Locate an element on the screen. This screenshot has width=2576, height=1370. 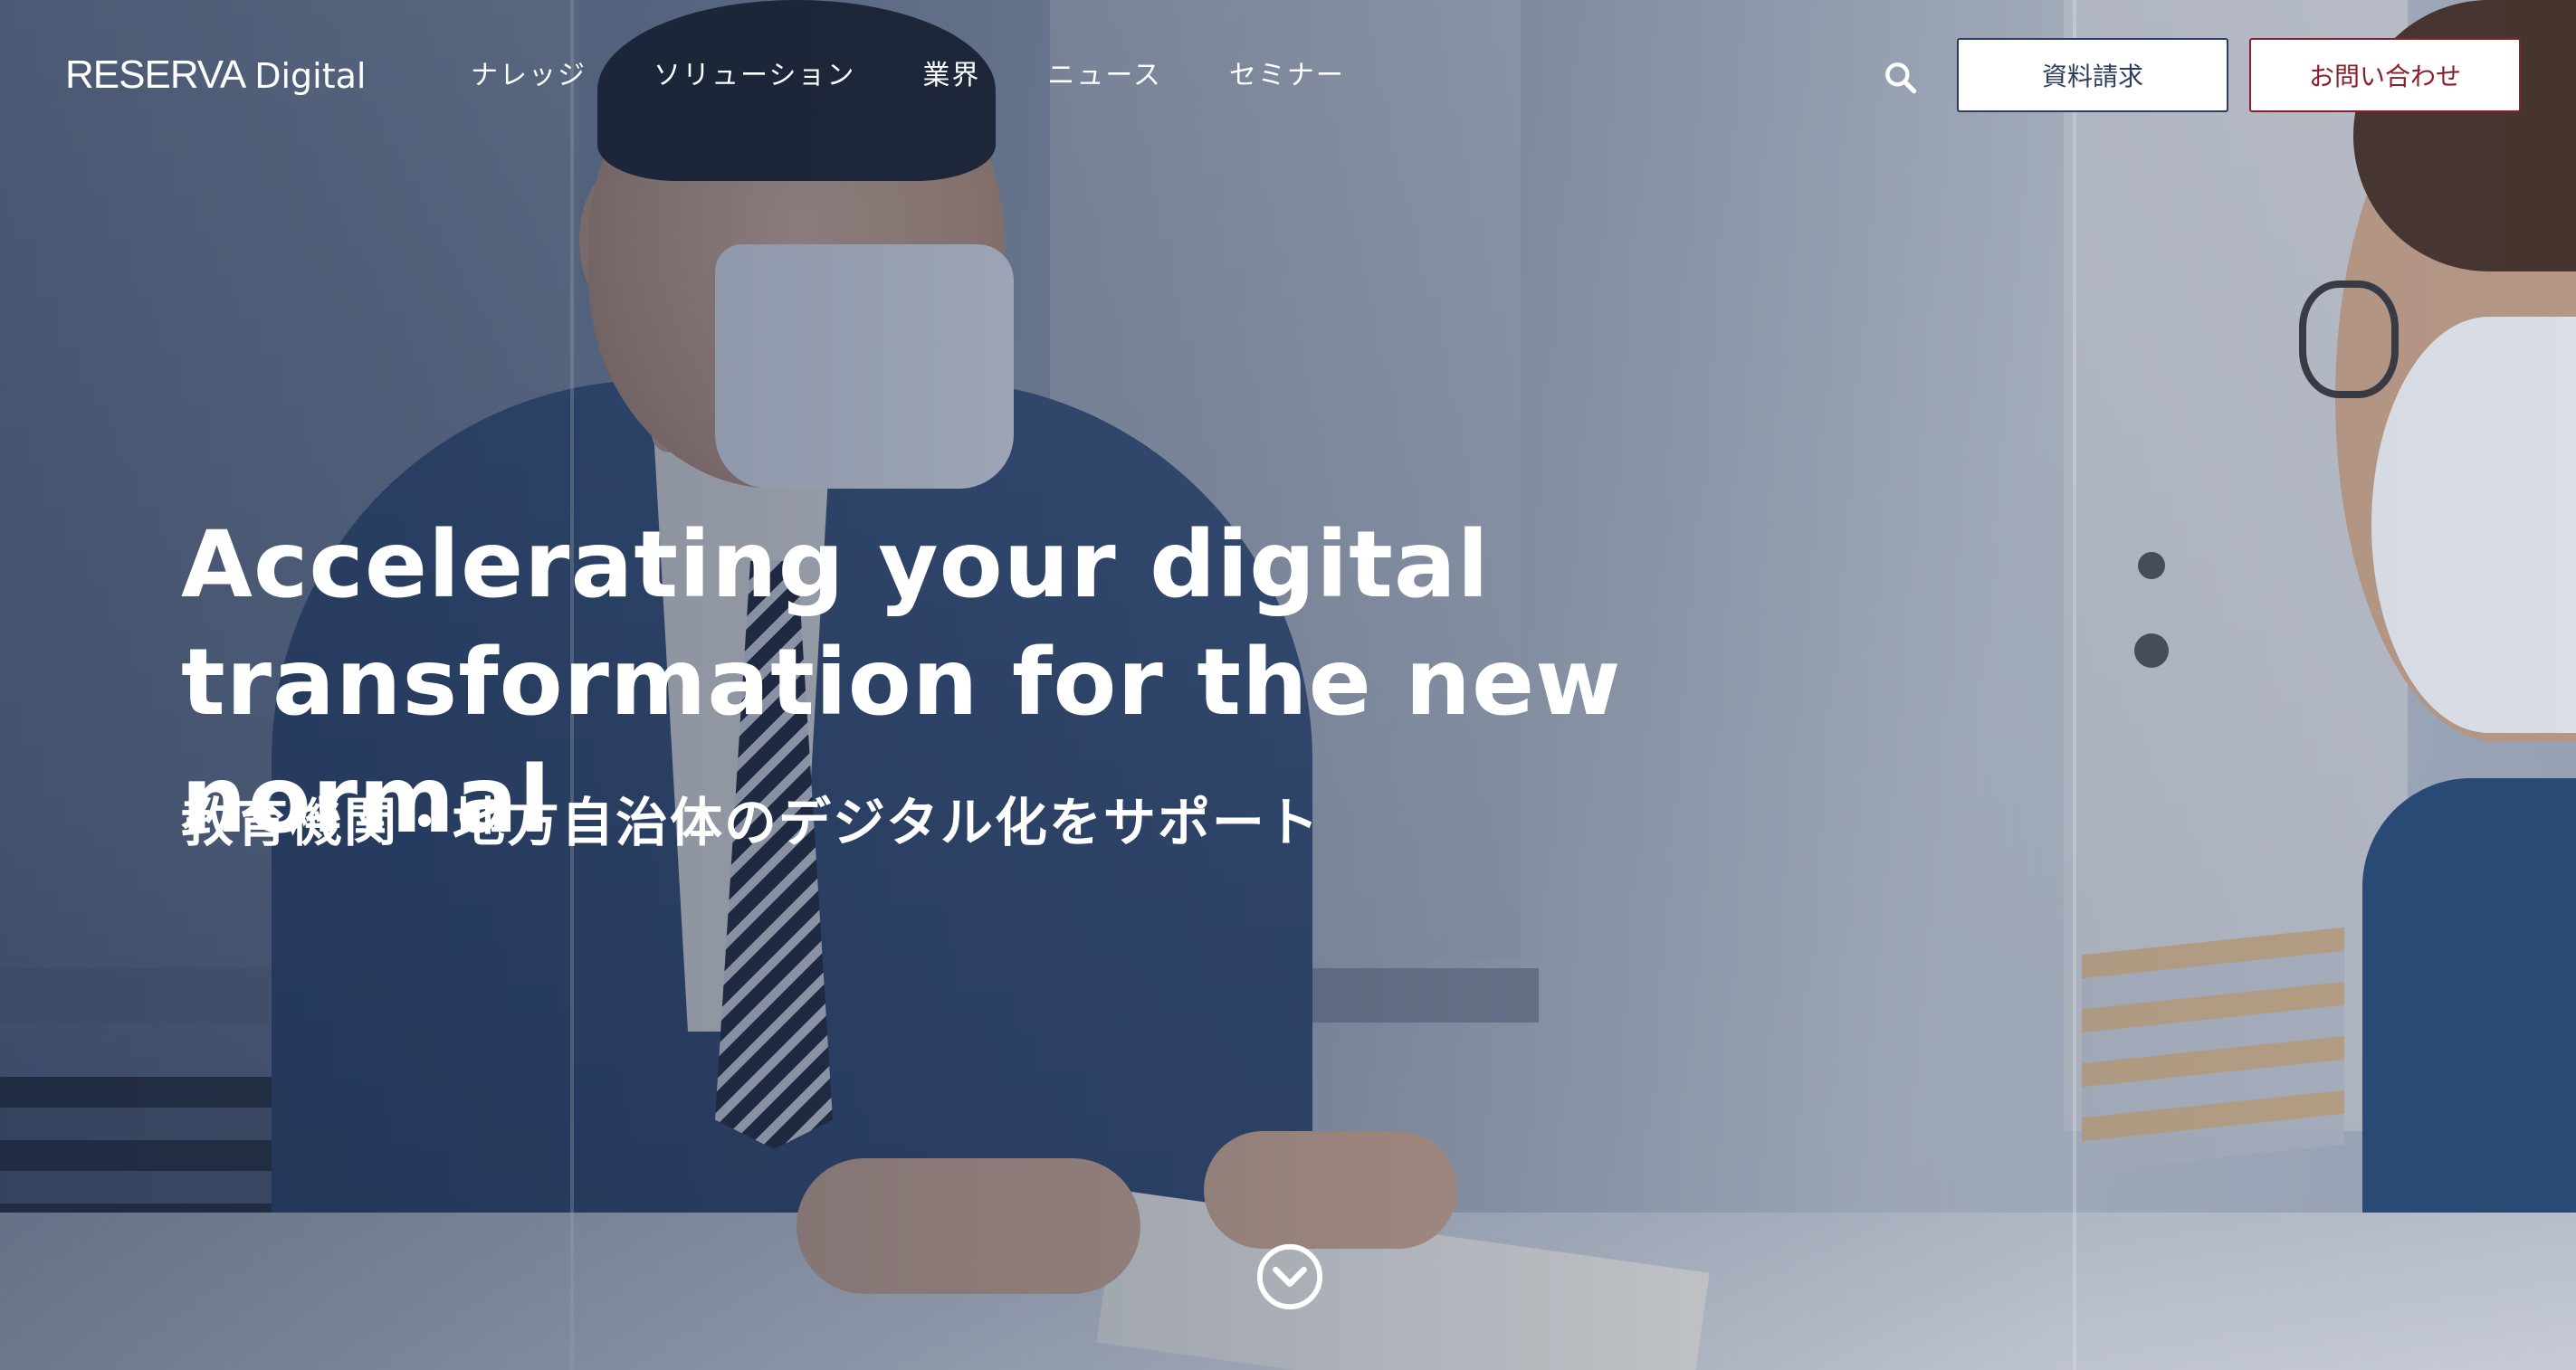
logo-subtitle: Digital is located at coordinates (310, 76).